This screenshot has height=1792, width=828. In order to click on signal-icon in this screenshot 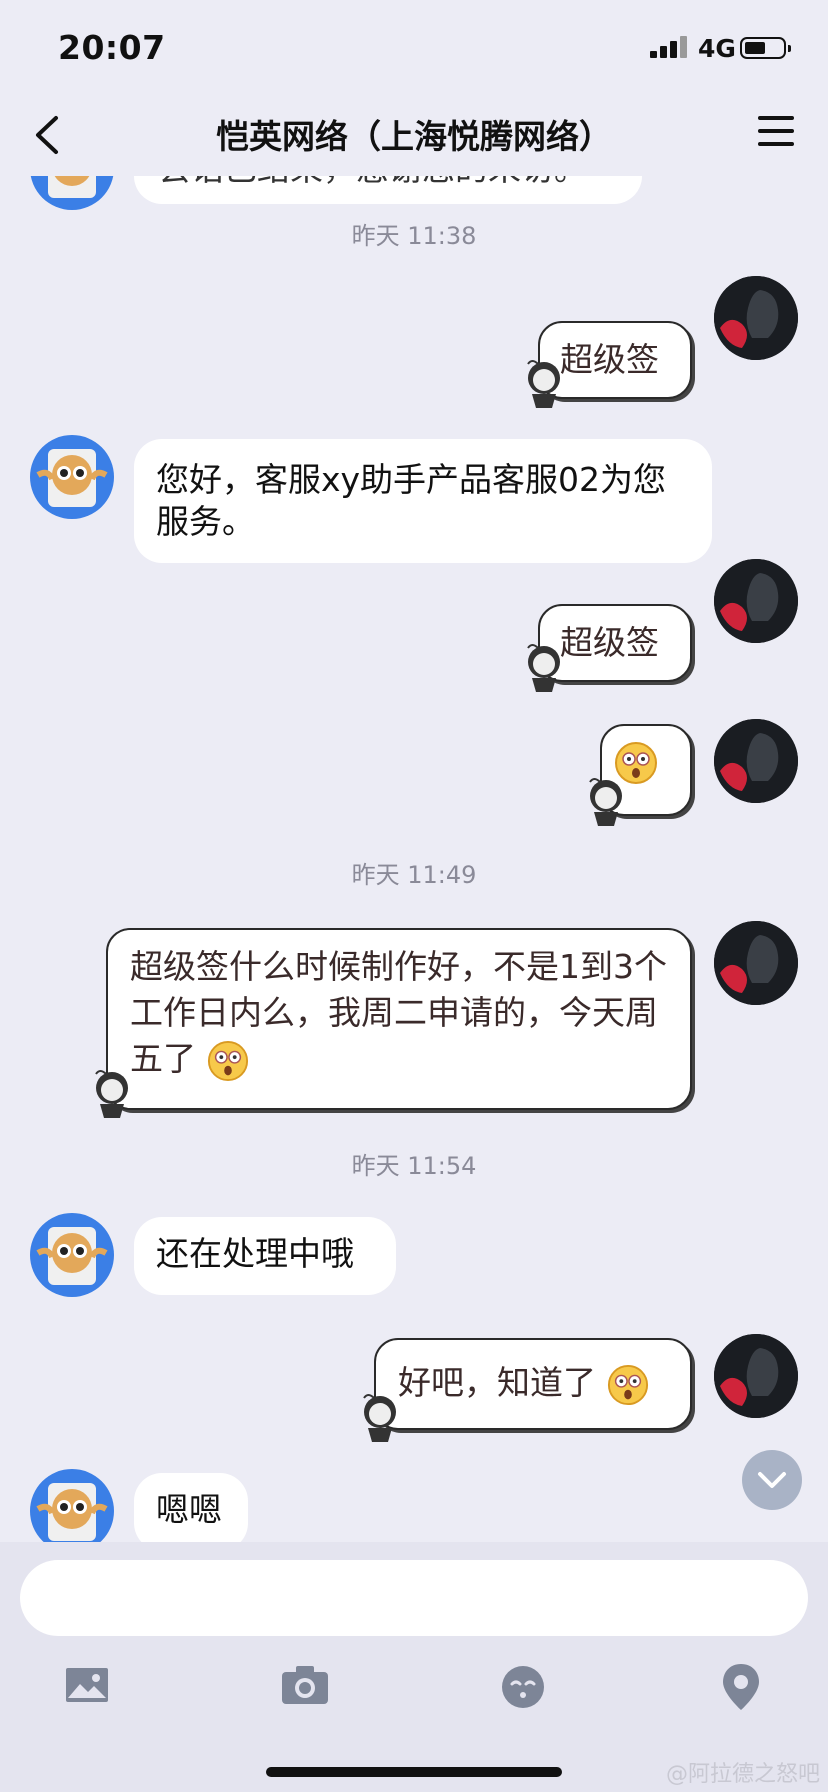, I will do `click(670, 47)`.